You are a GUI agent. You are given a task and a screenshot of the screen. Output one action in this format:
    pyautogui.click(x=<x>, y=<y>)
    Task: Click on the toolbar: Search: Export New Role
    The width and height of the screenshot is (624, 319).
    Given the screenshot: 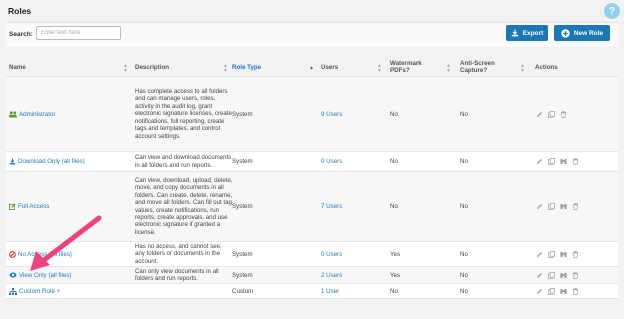 What is the action you would take?
    pyautogui.click(x=312, y=34)
    